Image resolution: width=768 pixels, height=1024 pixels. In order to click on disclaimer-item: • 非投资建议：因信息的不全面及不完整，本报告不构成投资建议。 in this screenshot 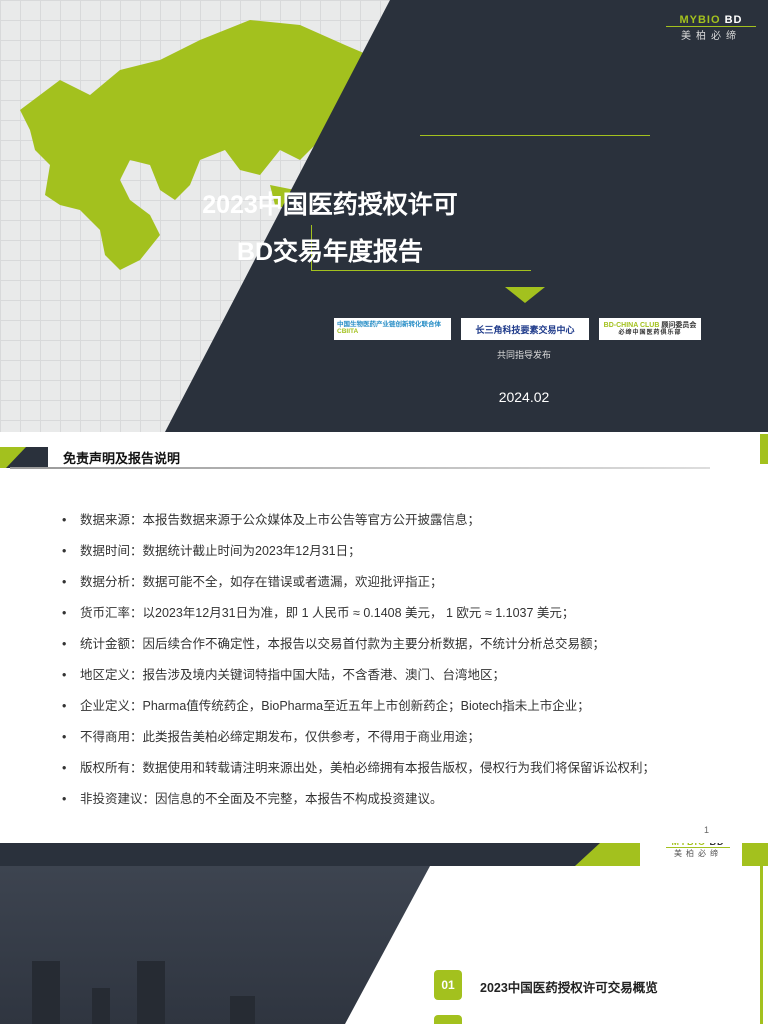, I will do `click(252, 797)`.